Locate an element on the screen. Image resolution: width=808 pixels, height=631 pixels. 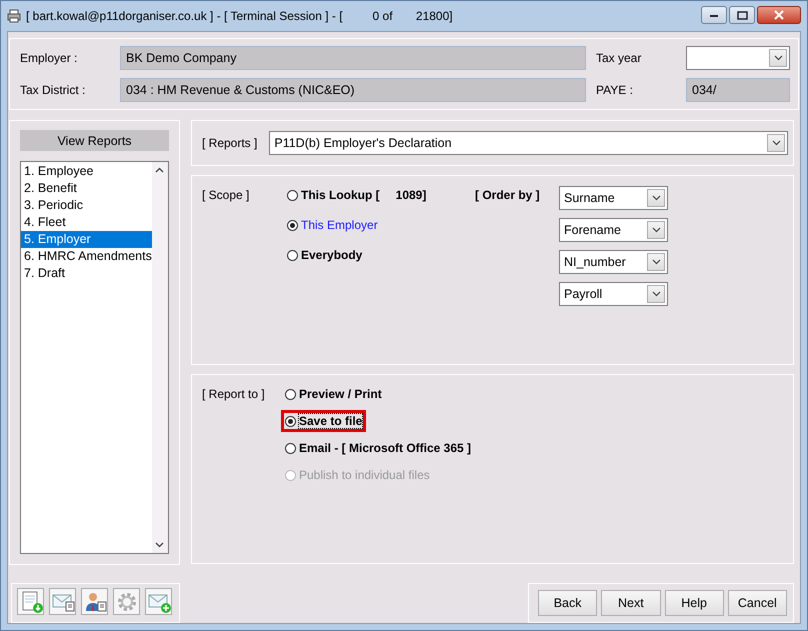
radio-label: Save to file is located at coordinates (330, 421).